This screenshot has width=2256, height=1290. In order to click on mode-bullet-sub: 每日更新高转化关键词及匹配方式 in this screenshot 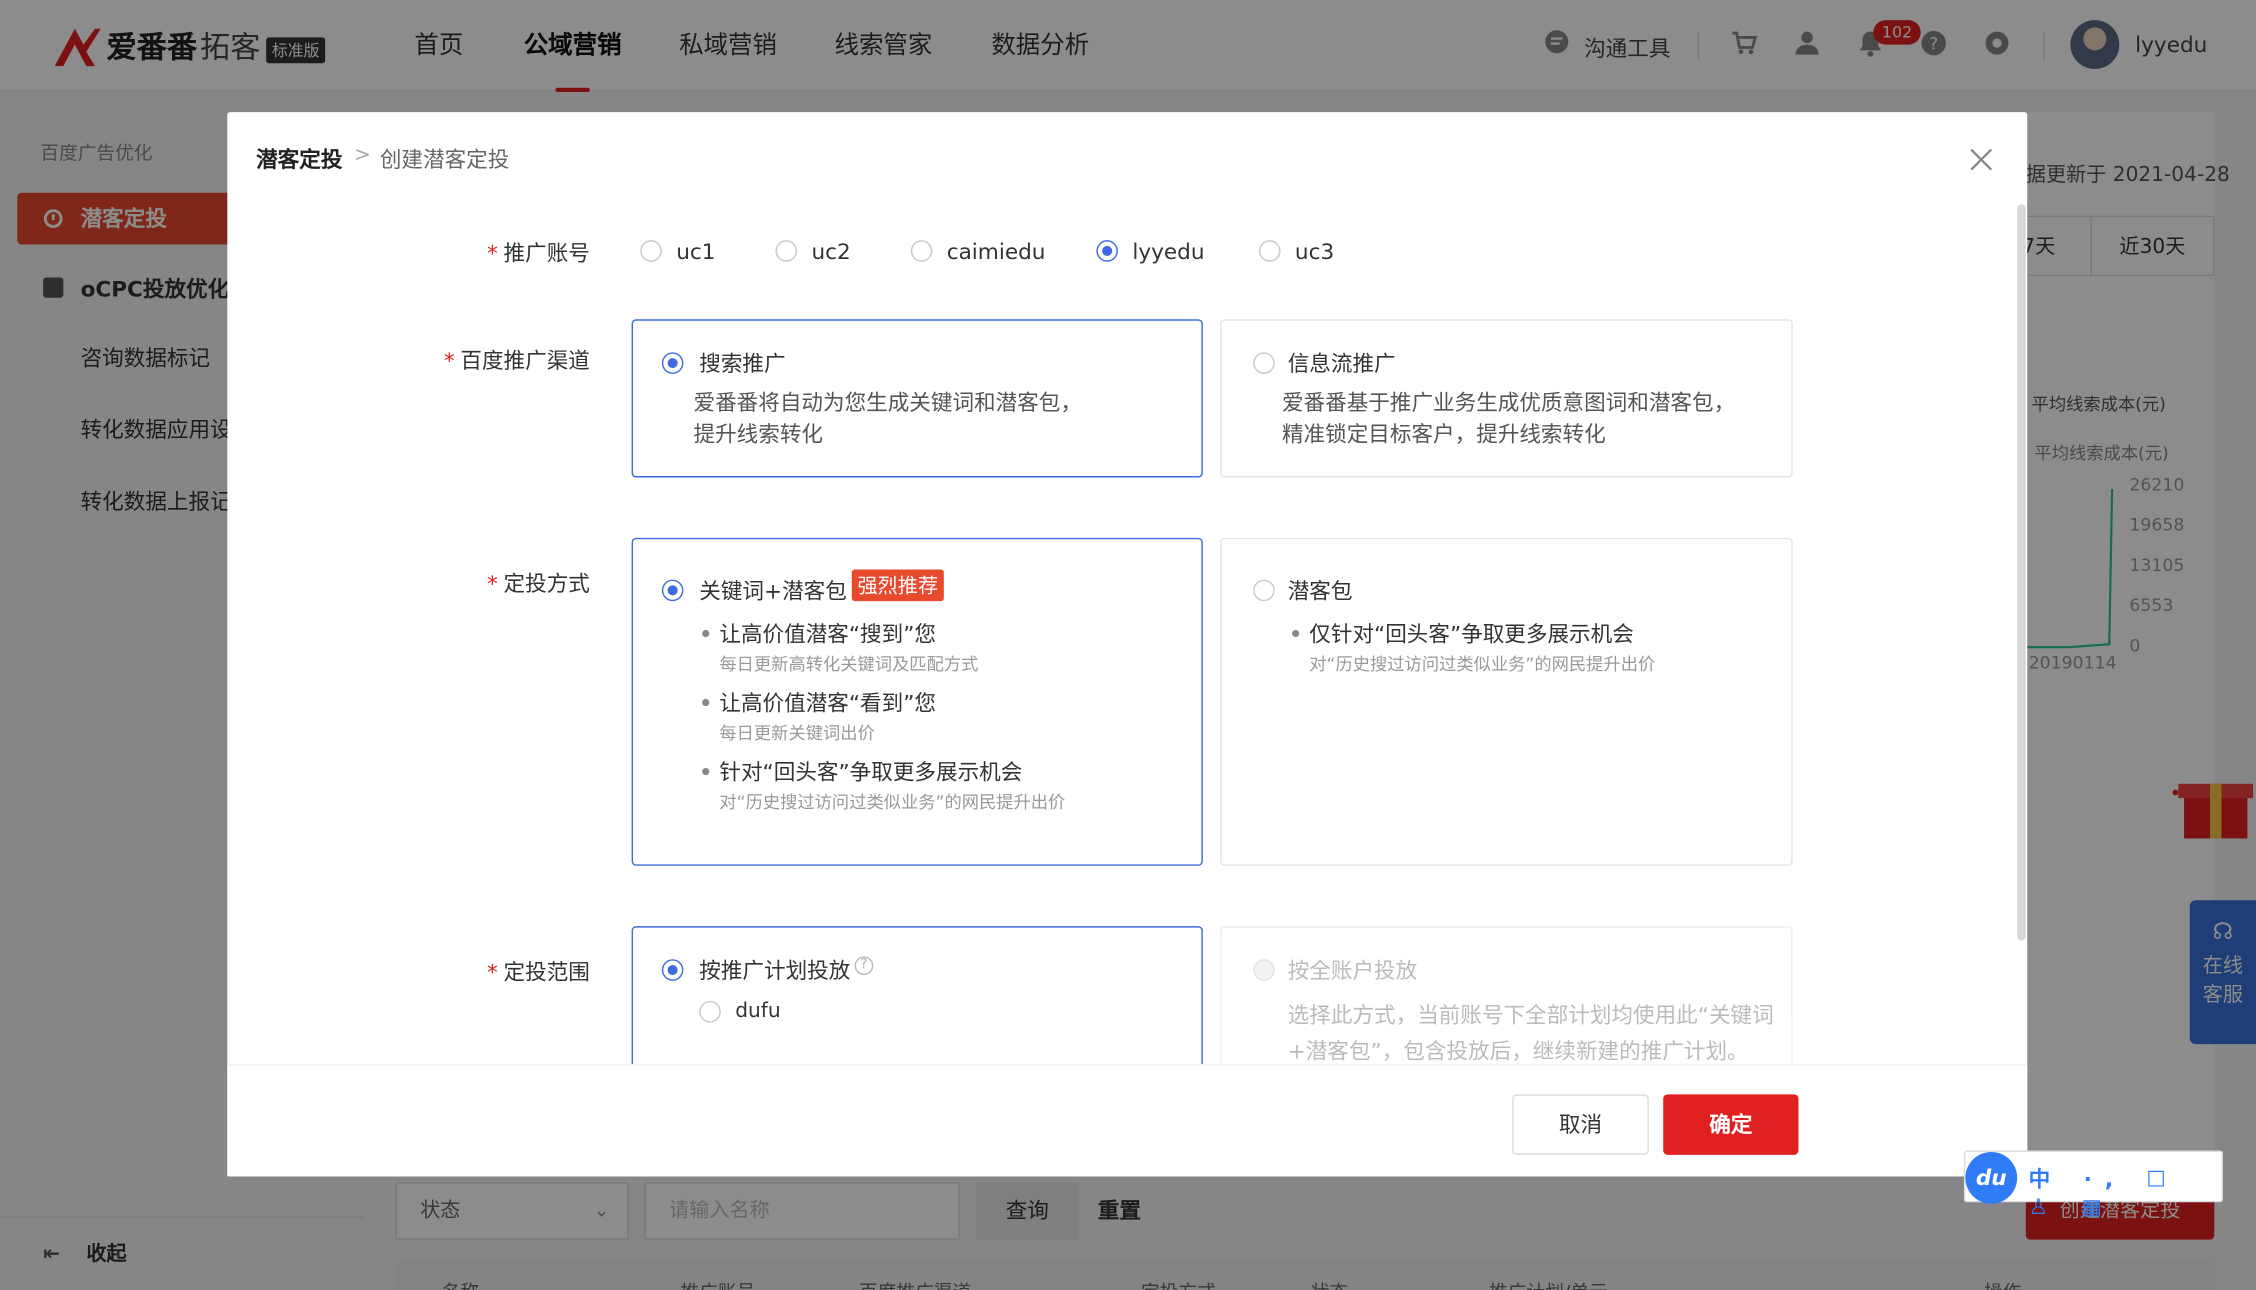, I will do `click(849, 664)`.